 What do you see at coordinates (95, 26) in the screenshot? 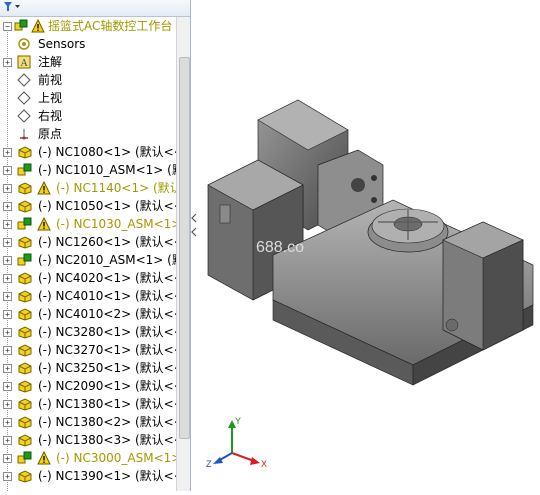
I see `tree-root: − 摇篮式AC轴数控工作台（` at bounding box center [95, 26].